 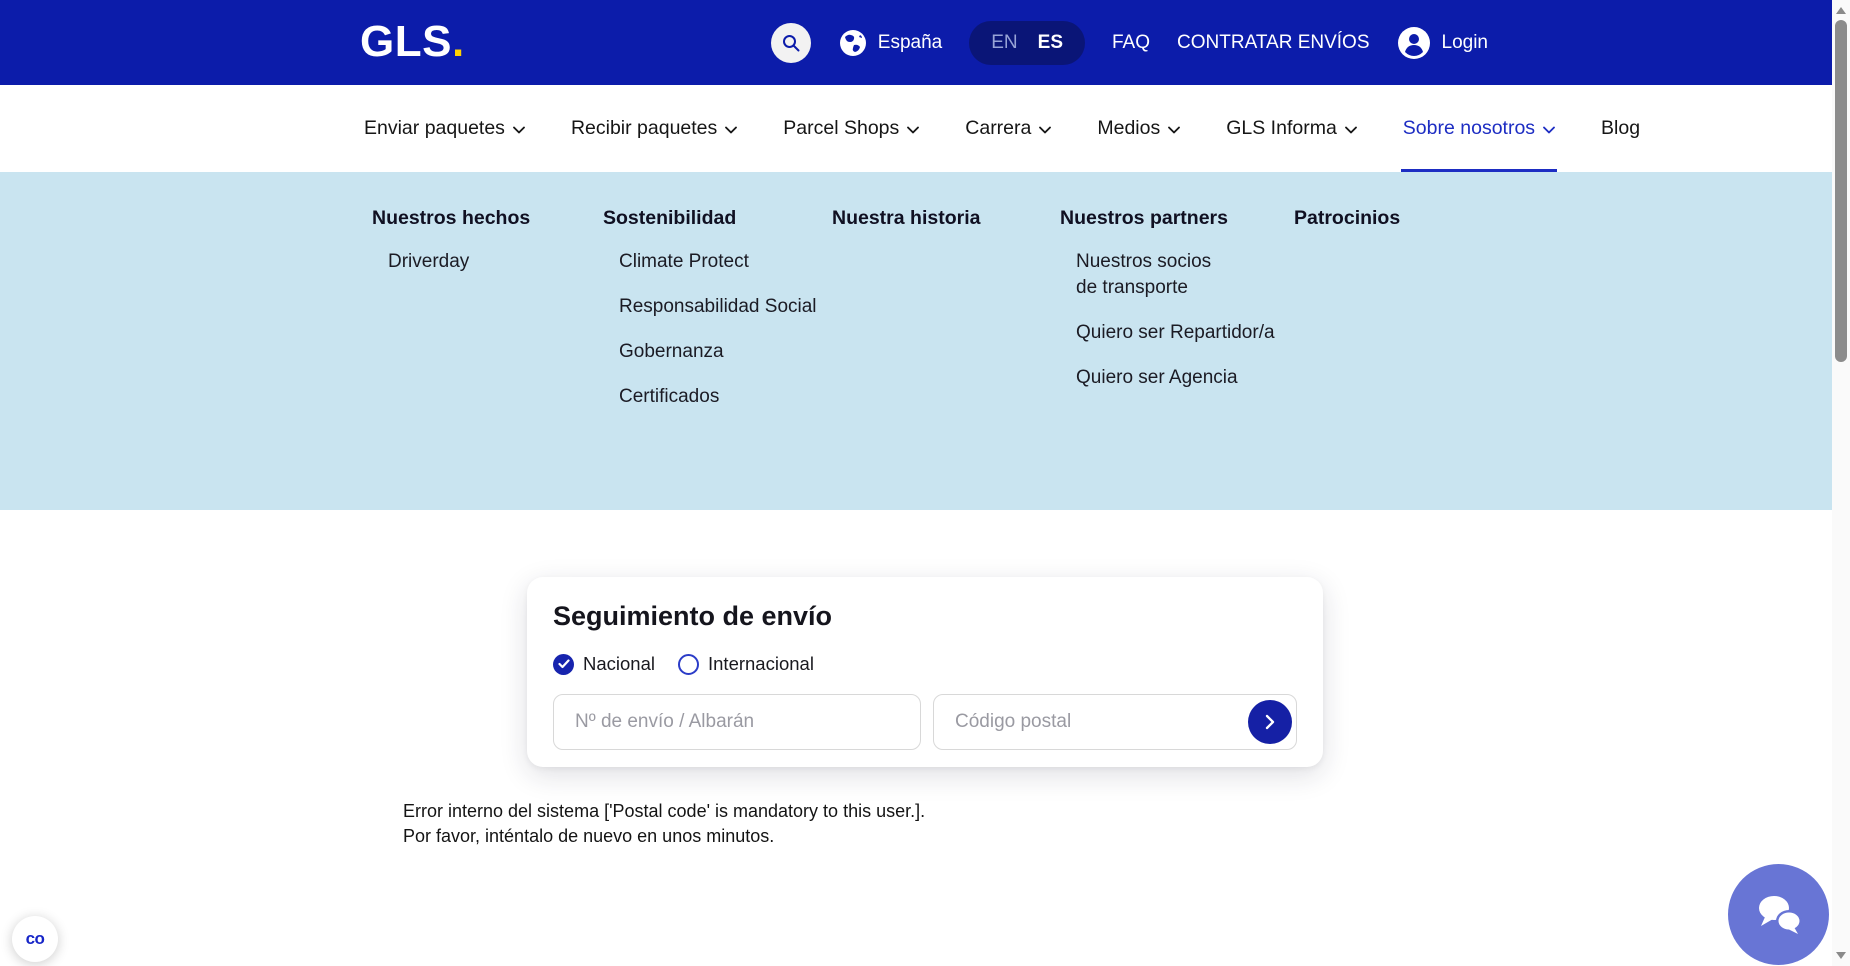 I want to click on megamenu-item-gobernanza: Gobernanza, so click(x=718, y=352).